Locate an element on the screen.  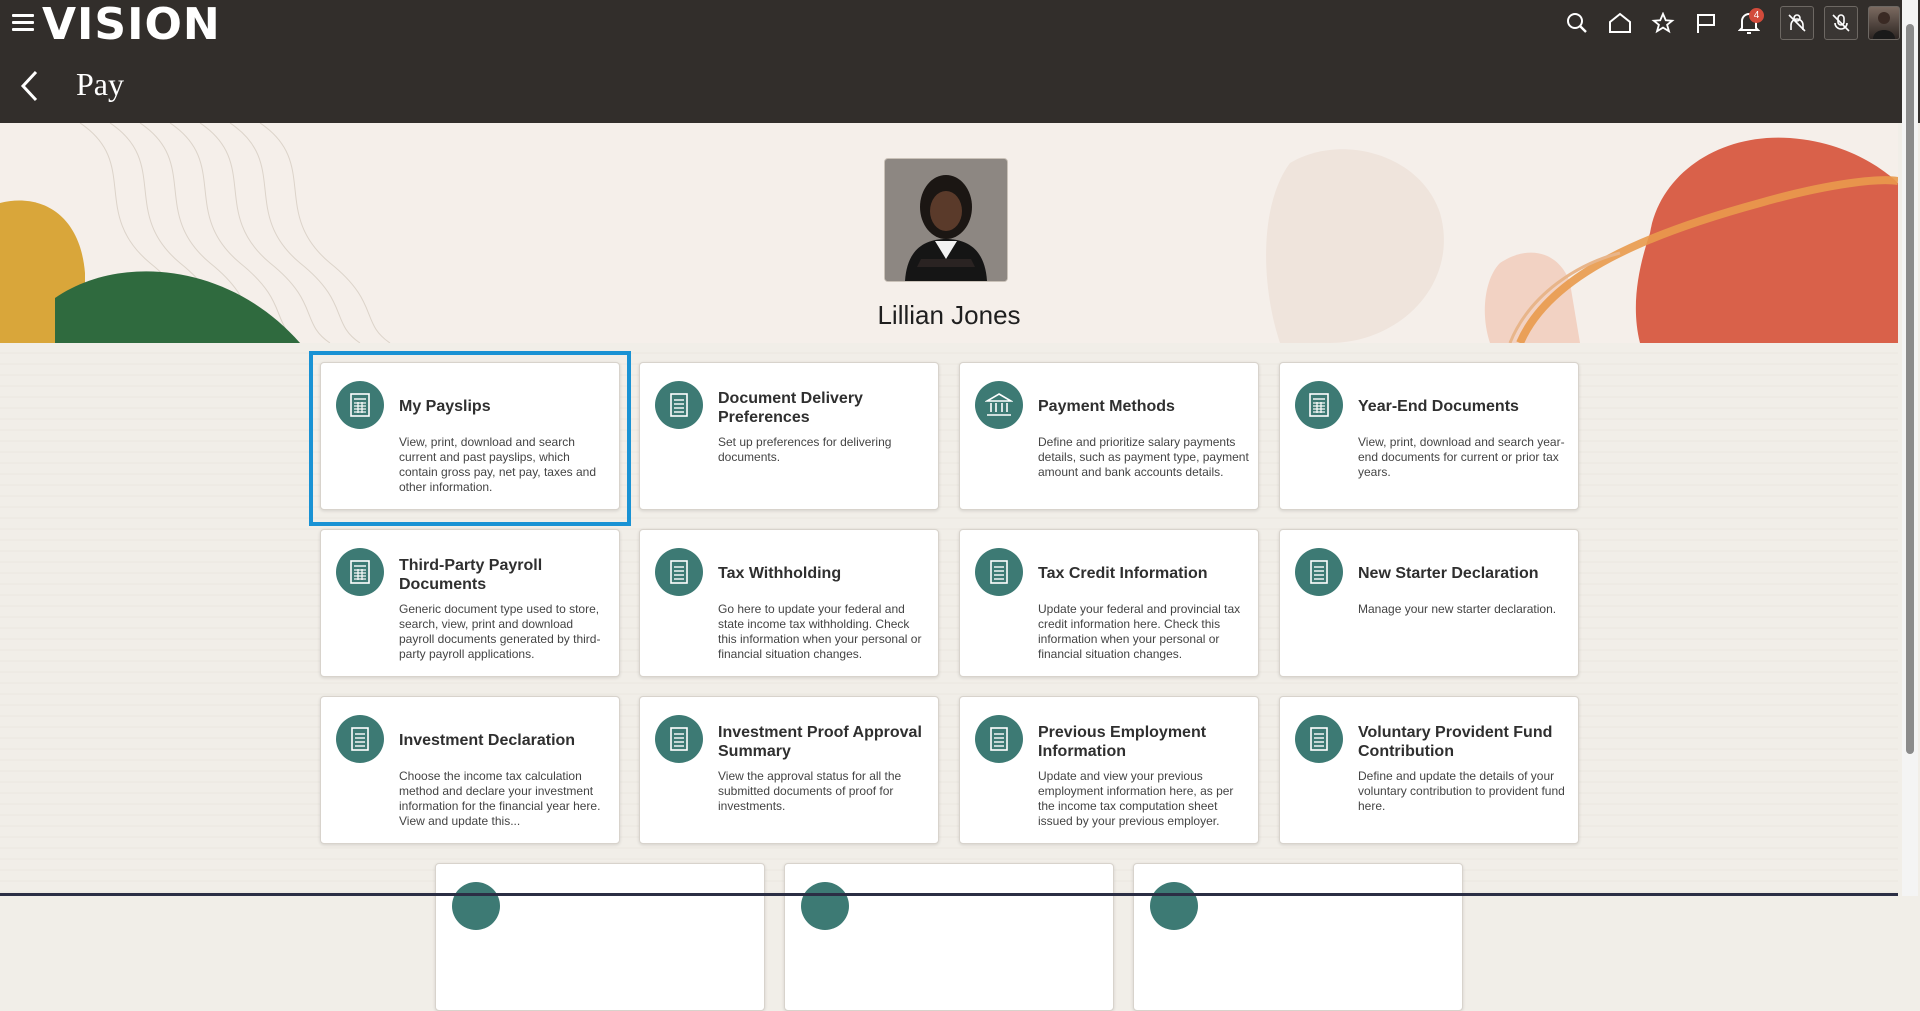
logo: VISION is located at coordinates (131, 25).